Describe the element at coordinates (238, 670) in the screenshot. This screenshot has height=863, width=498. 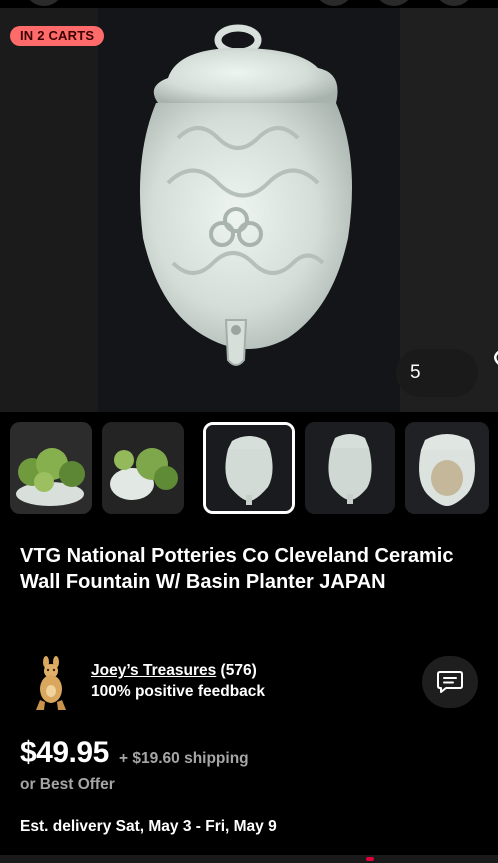
I see `seller-rating-count: (576)` at that location.